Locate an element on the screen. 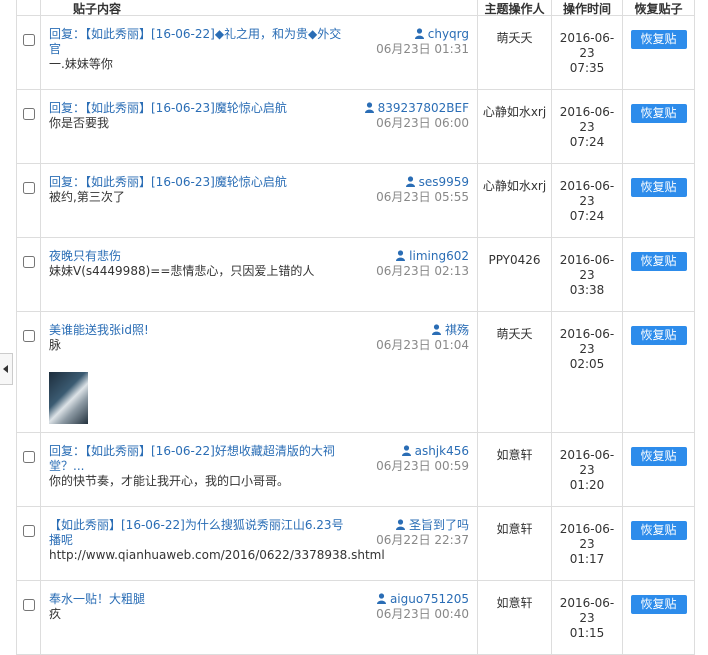  collapse-sidebar-arrow is located at coordinates (6, 369).